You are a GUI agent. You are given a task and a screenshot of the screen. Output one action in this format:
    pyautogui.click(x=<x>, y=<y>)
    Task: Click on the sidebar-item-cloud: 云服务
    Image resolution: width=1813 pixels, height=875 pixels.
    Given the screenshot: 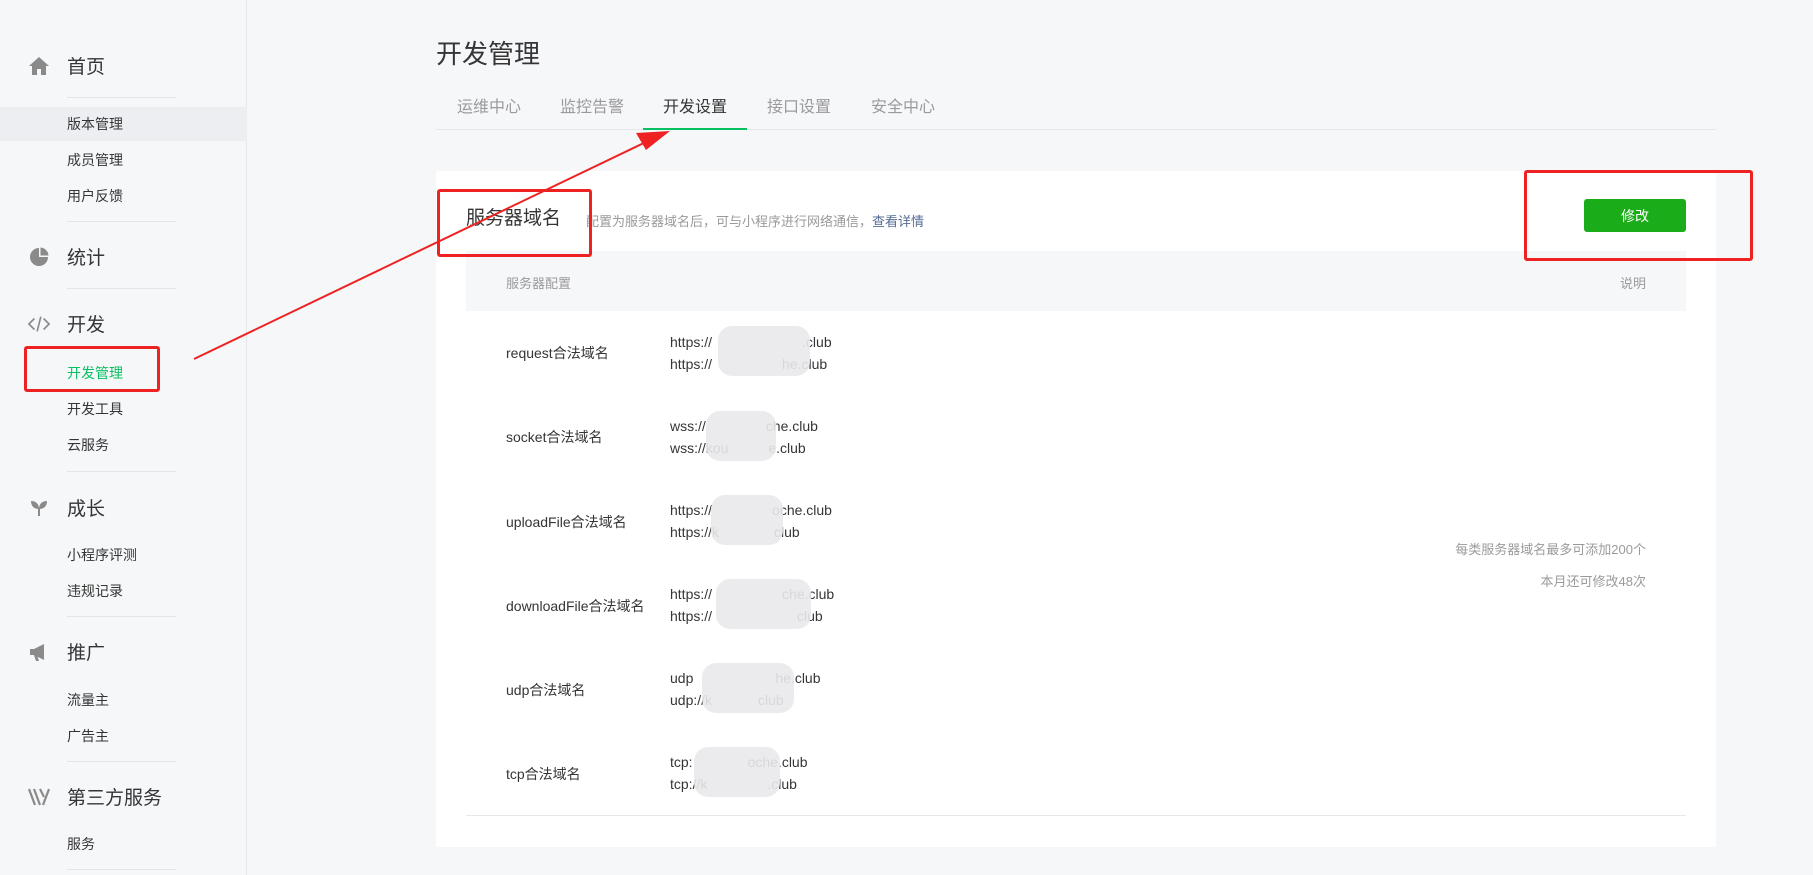 What is the action you would take?
    pyautogui.click(x=123, y=445)
    